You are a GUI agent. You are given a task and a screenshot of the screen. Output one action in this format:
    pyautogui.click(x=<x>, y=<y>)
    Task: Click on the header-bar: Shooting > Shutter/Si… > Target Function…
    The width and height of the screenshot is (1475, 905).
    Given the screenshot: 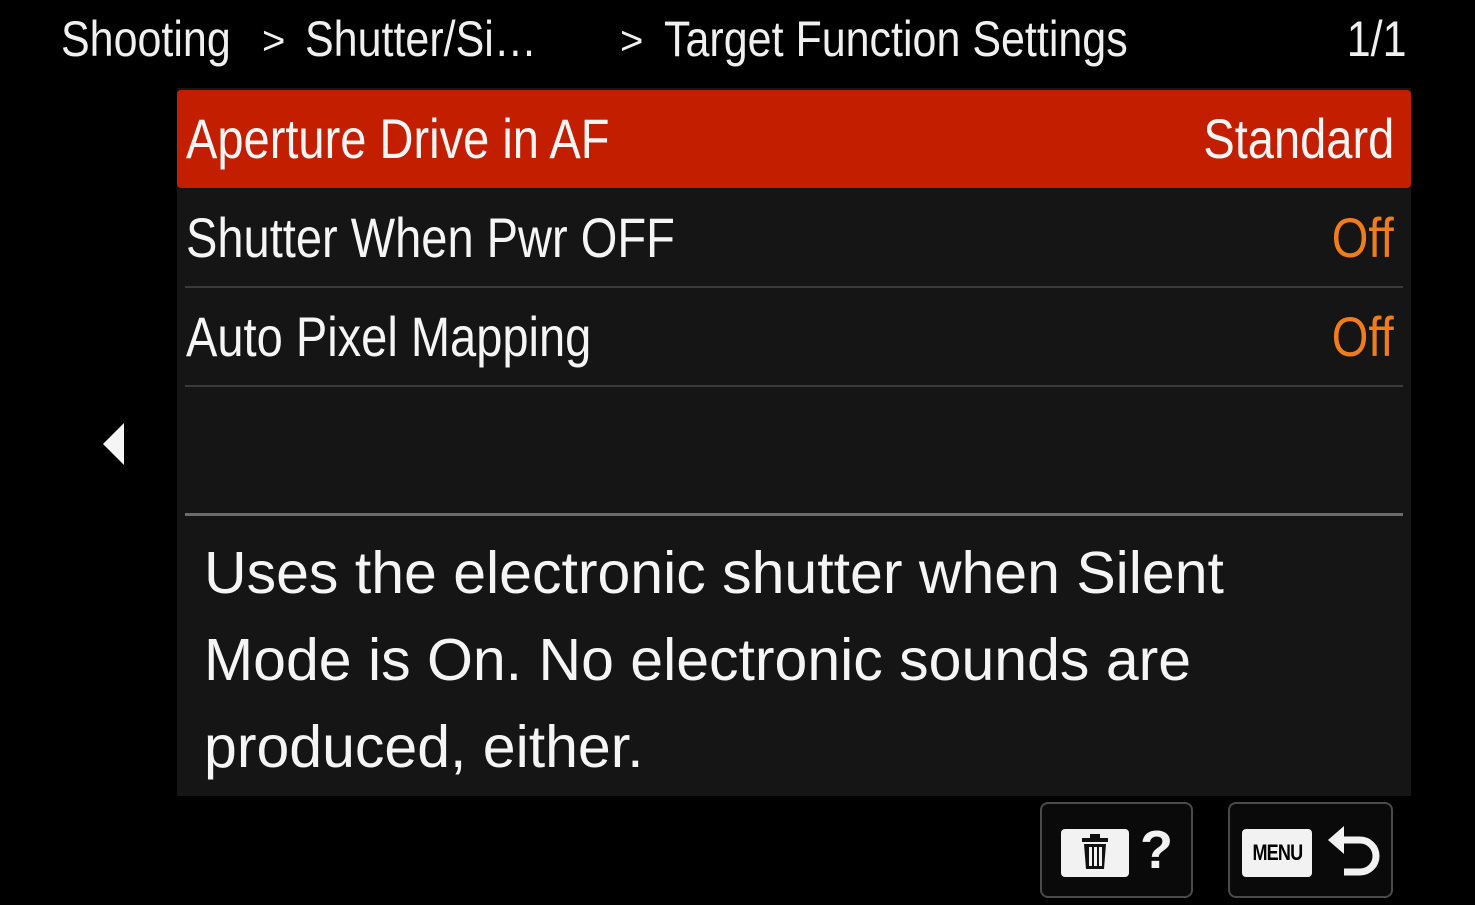 What is the action you would take?
    pyautogui.click(x=737, y=43)
    